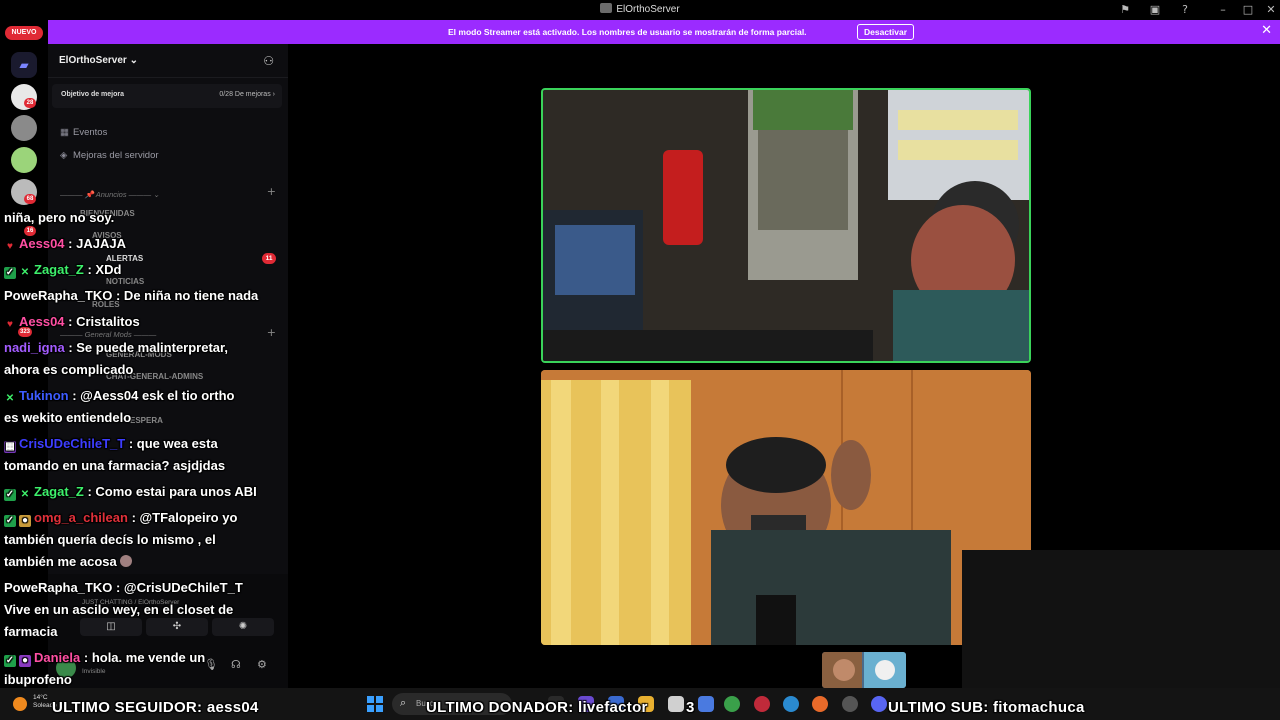 This screenshot has width=1280, height=720. What do you see at coordinates (732, 704) in the screenshot?
I see `chrome-icon` at bounding box center [732, 704].